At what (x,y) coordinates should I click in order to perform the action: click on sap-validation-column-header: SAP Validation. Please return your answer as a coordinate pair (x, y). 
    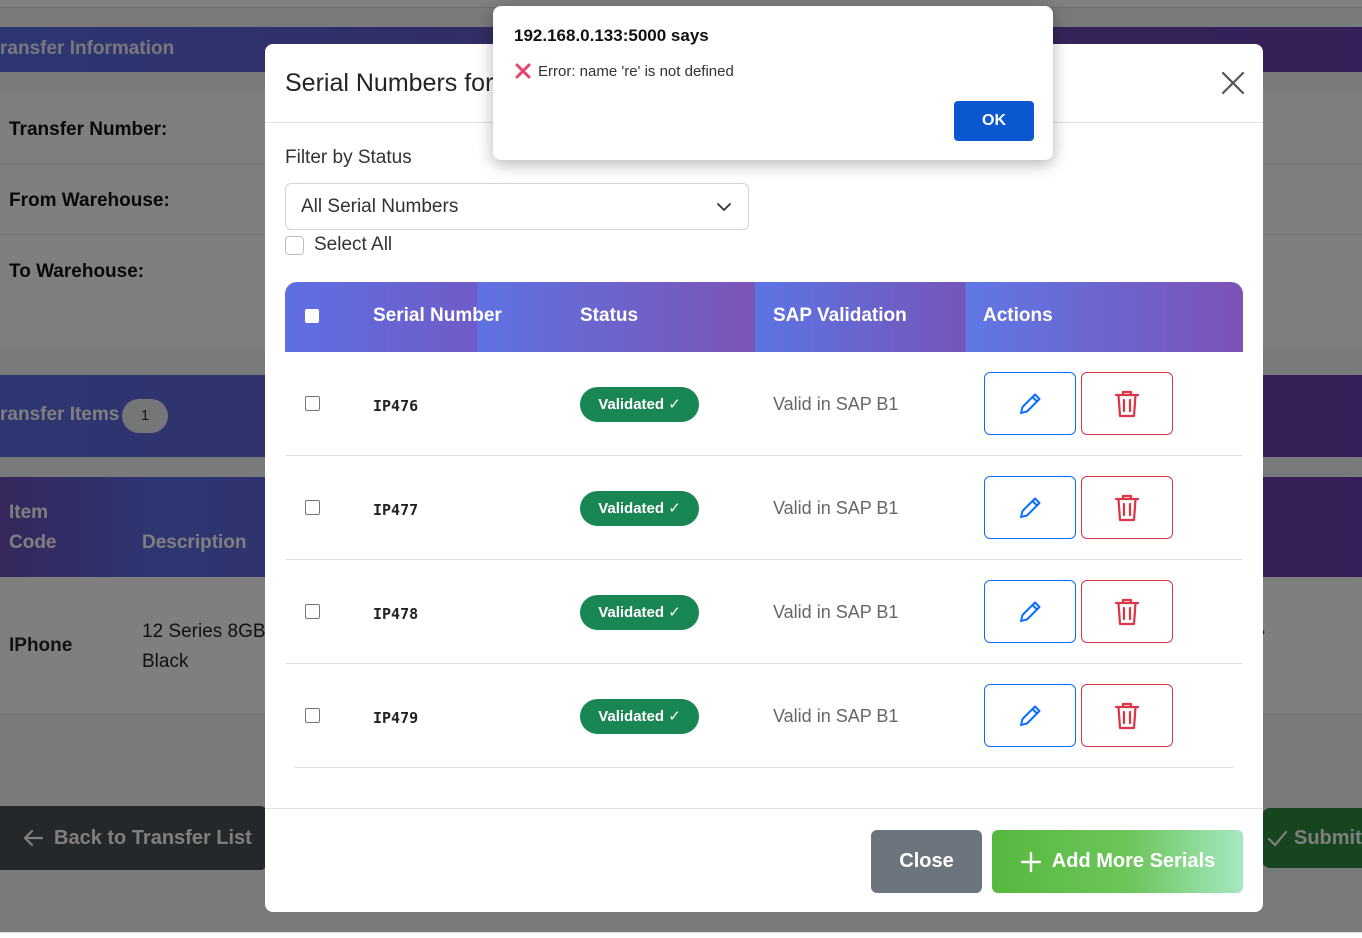
    Looking at the image, I should click on (840, 315).